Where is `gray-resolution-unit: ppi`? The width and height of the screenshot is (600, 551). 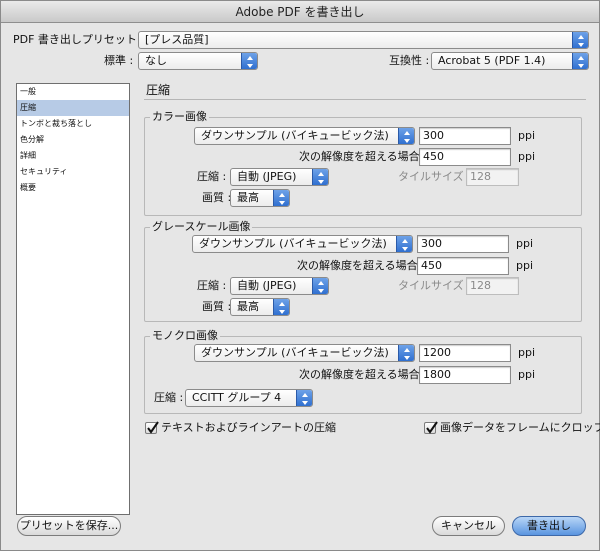 gray-resolution-unit: ppi is located at coordinates (525, 243).